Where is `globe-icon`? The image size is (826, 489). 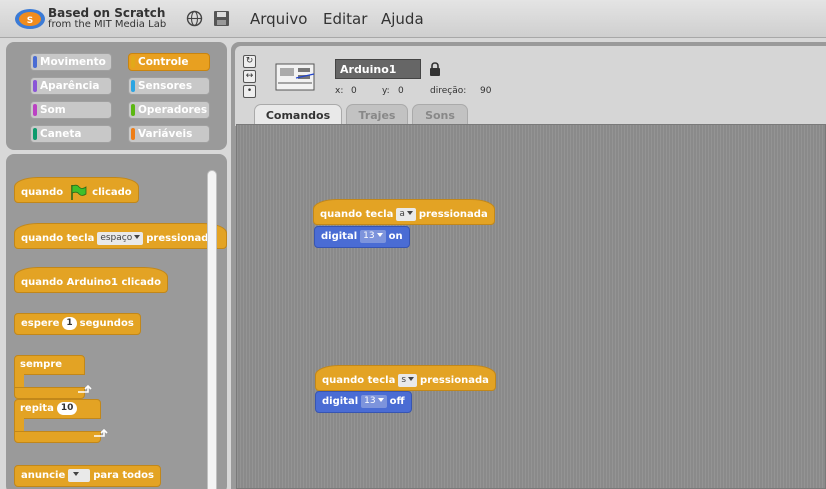
globe-icon is located at coordinates (194, 18).